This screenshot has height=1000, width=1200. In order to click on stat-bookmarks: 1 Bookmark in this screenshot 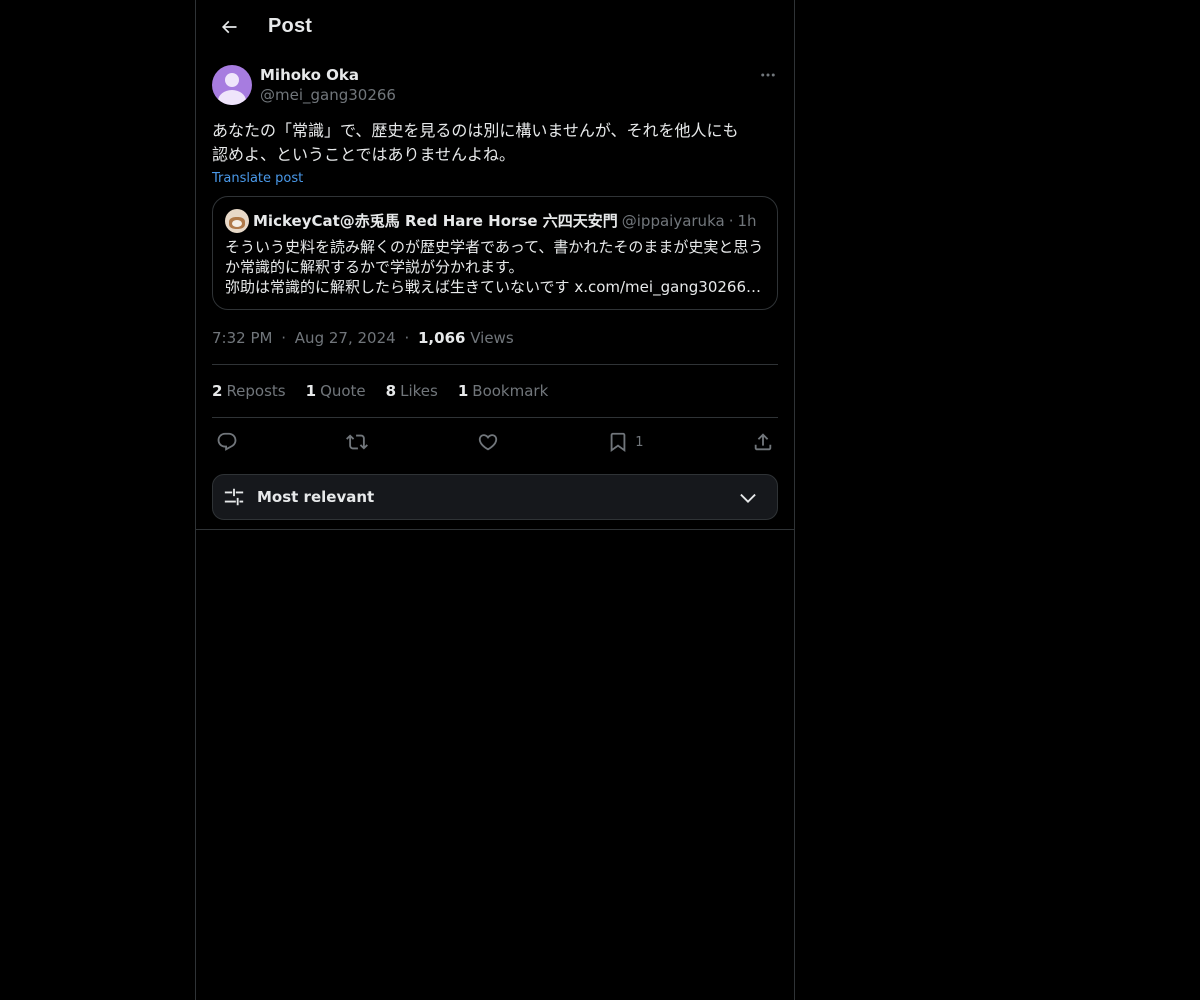, I will do `click(503, 391)`.